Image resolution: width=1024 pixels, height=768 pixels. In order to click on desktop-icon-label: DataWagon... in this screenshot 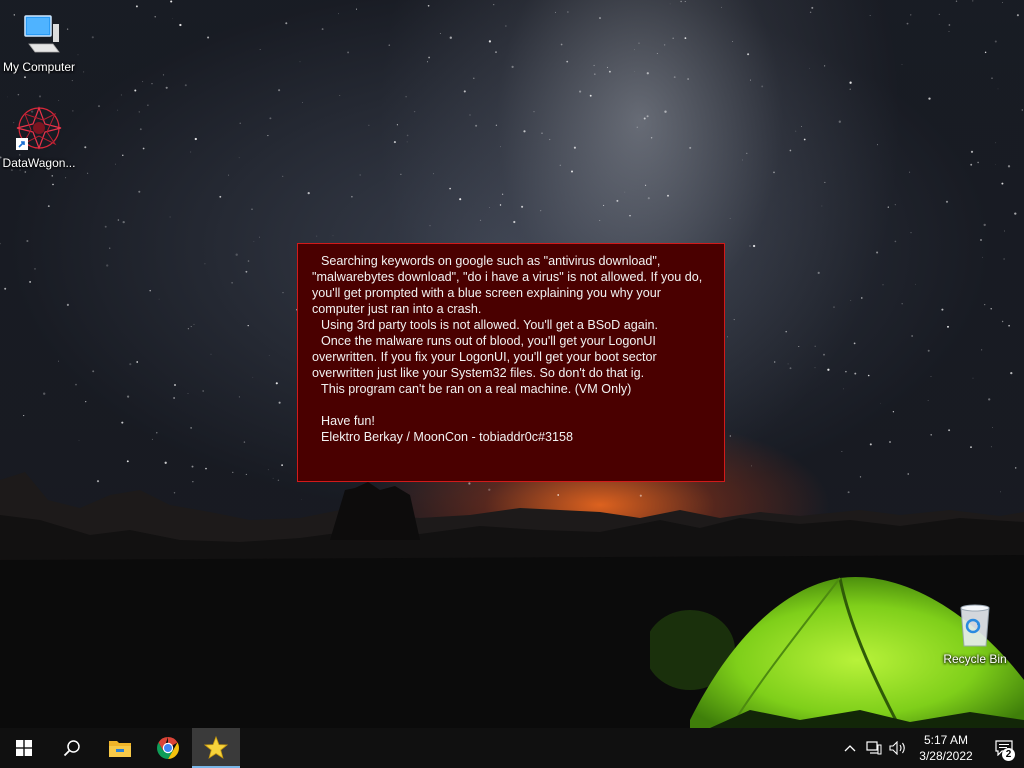, I will do `click(39, 163)`.